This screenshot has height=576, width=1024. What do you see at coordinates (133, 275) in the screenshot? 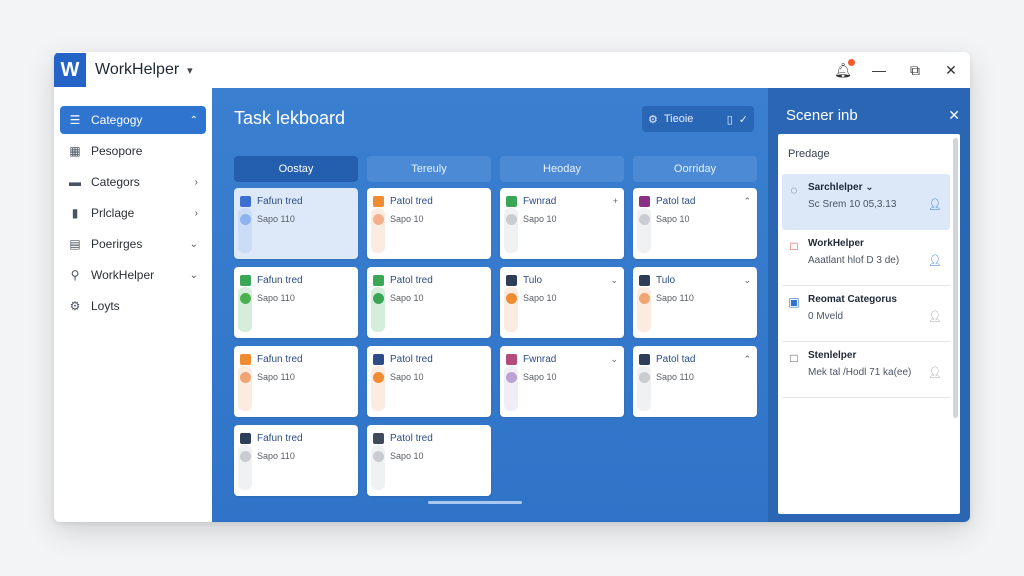
I see `sidebar-item: ⚲ WorkHelper ⌄` at bounding box center [133, 275].